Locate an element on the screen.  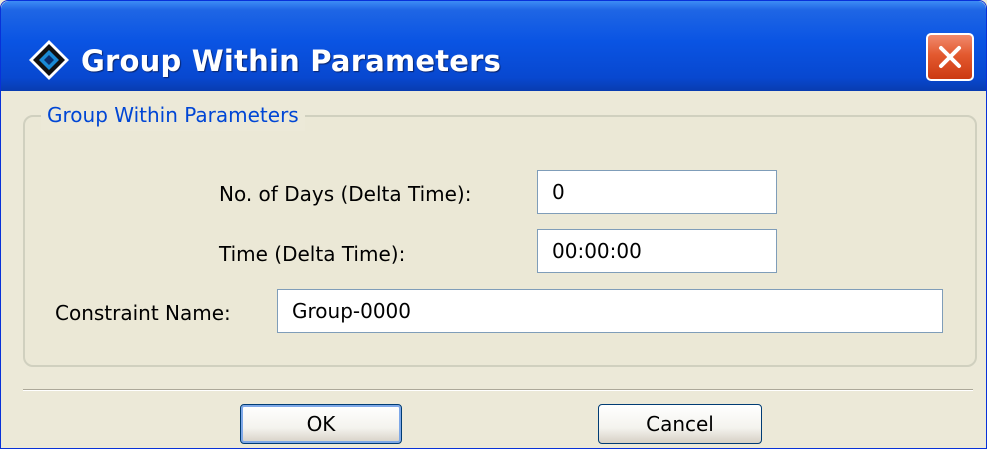
constraint-name-input is located at coordinates (610, 311).